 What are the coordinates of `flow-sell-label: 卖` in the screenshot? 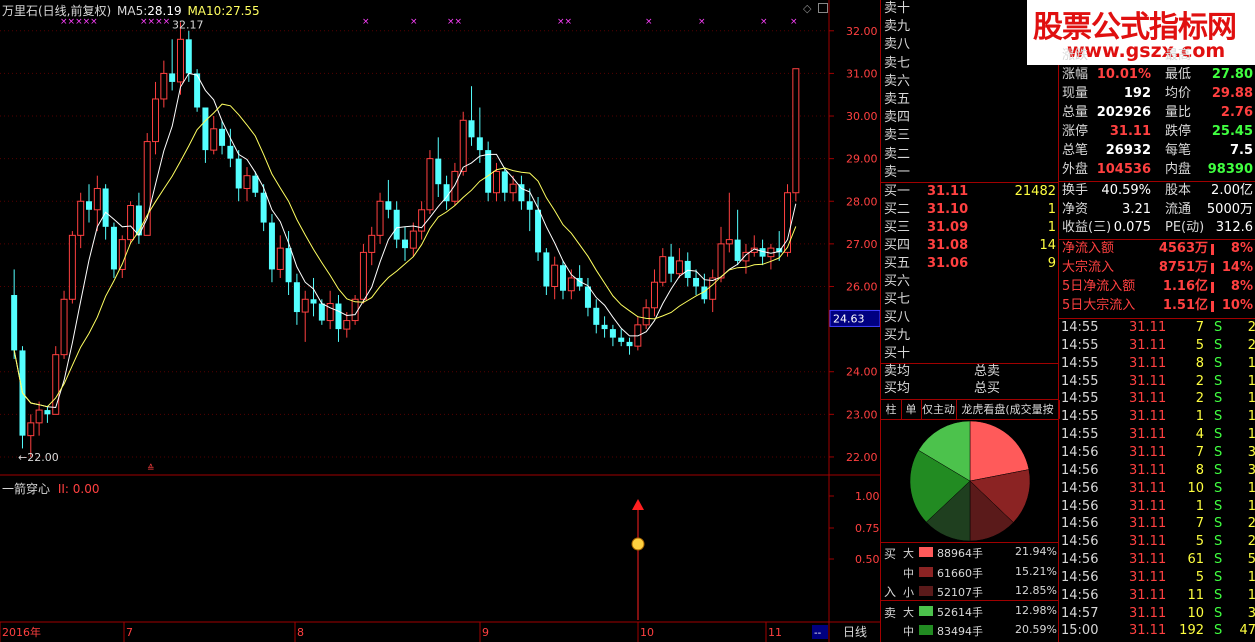 It's located at (890, 613).